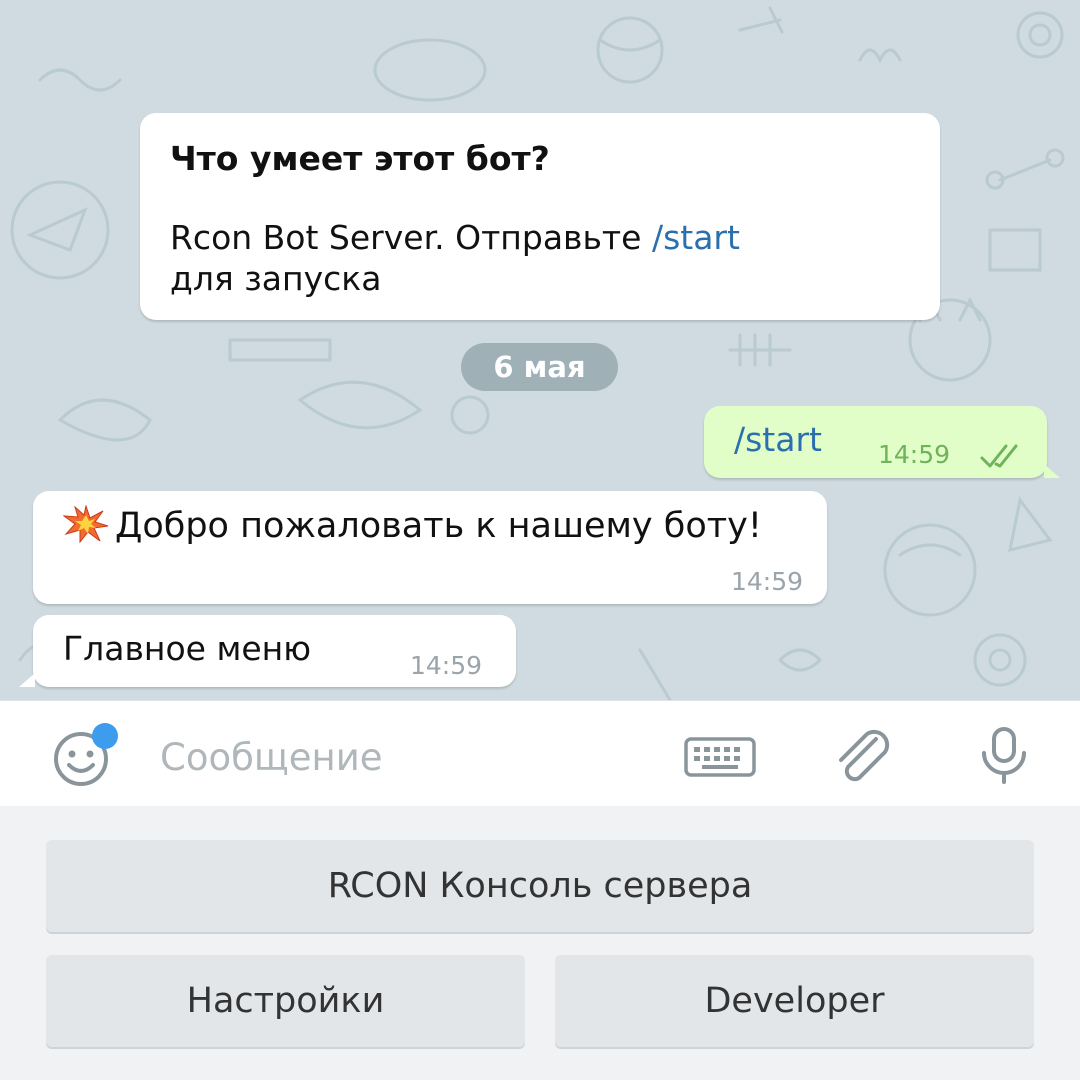 The height and width of the screenshot is (1080, 1080). I want to click on start-command-link: /start, so click(696, 237).